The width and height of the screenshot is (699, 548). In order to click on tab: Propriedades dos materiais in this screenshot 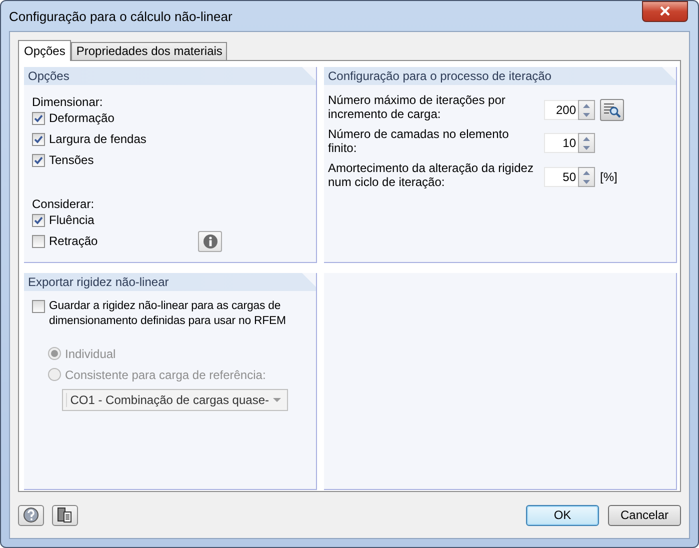, I will do `click(149, 51)`.